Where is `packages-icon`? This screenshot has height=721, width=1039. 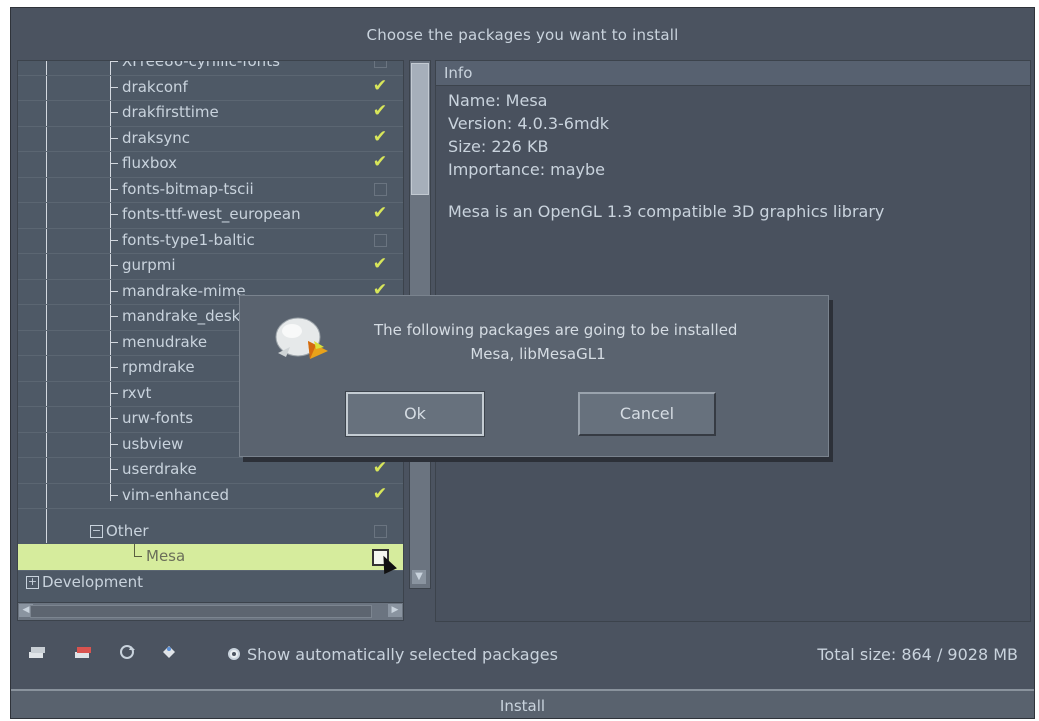
packages-icon is located at coordinates (37, 652).